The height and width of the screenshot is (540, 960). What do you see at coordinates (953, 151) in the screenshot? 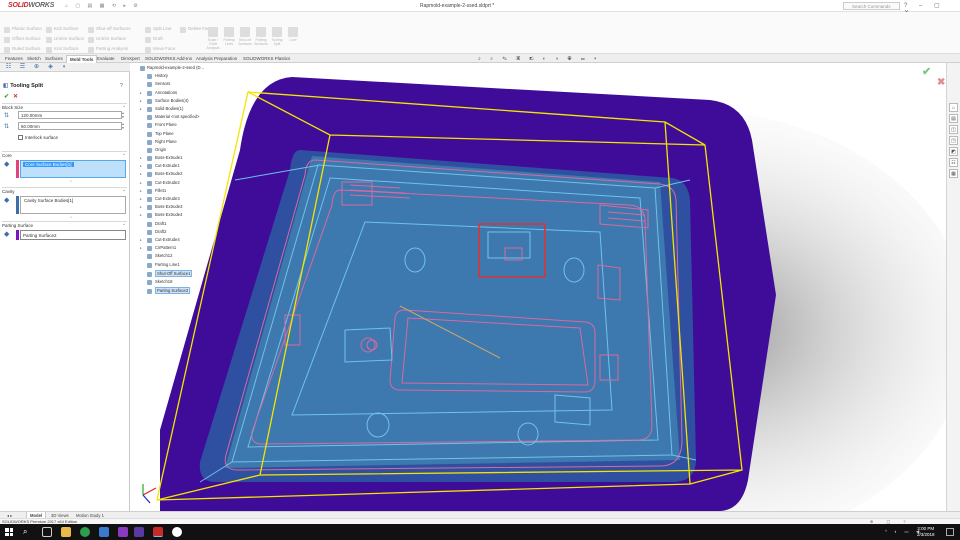
I see `task-pane-tab-icon: ◩` at bounding box center [953, 151].